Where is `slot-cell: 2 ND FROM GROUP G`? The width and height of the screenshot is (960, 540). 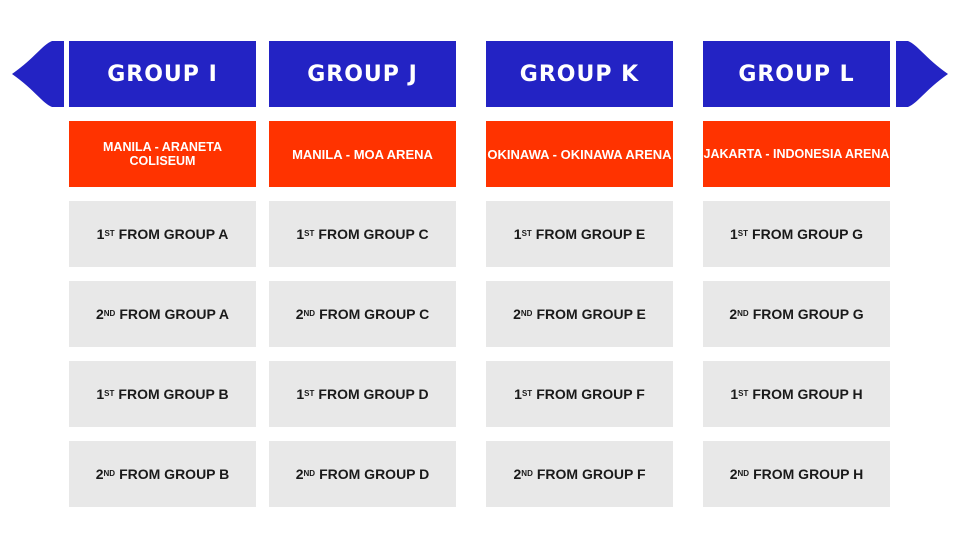
slot-cell: 2 ND FROM GROUP G is located at coordinates (796, 314).